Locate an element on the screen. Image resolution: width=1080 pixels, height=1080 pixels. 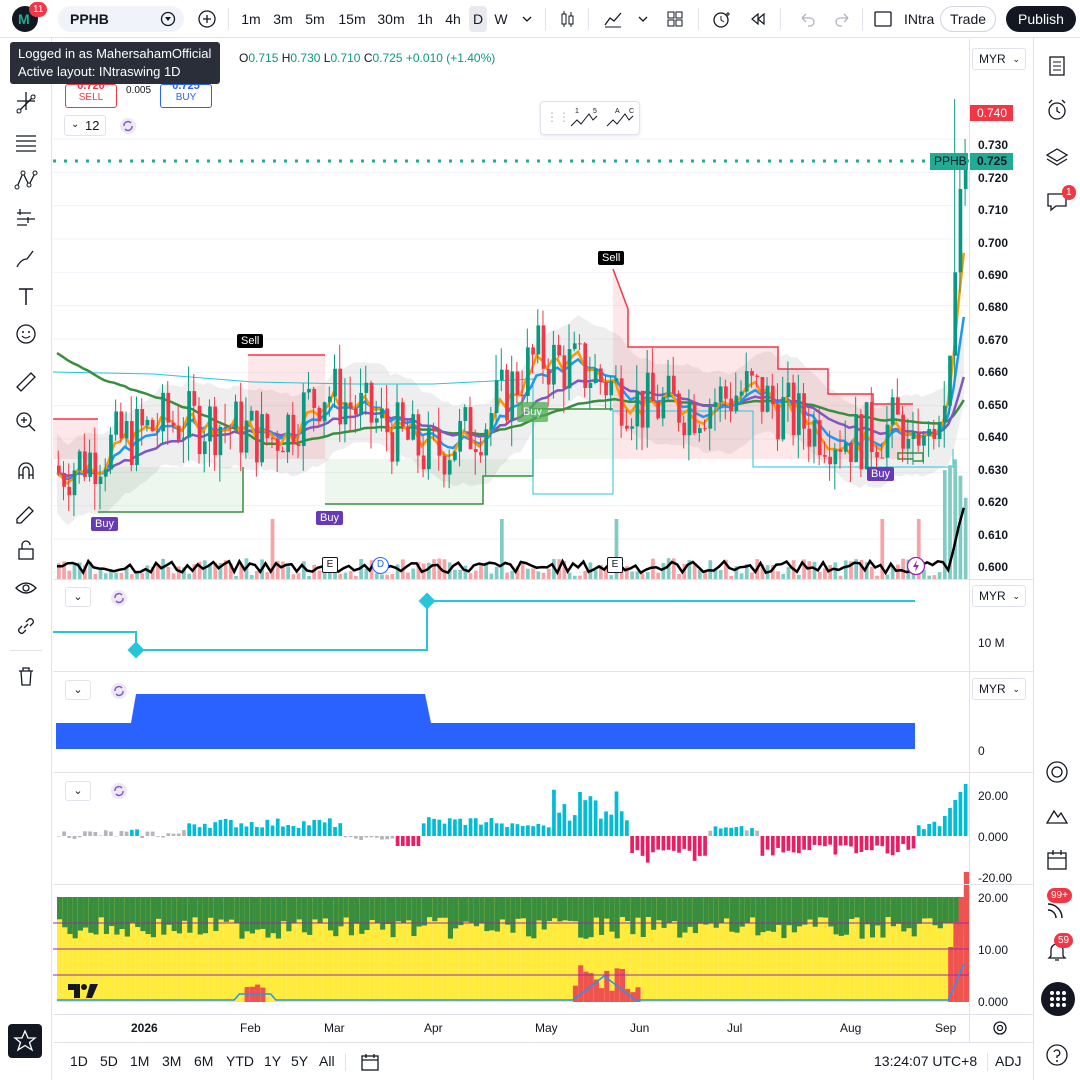
zoom-in-icon is located at coordinates (26, 422).